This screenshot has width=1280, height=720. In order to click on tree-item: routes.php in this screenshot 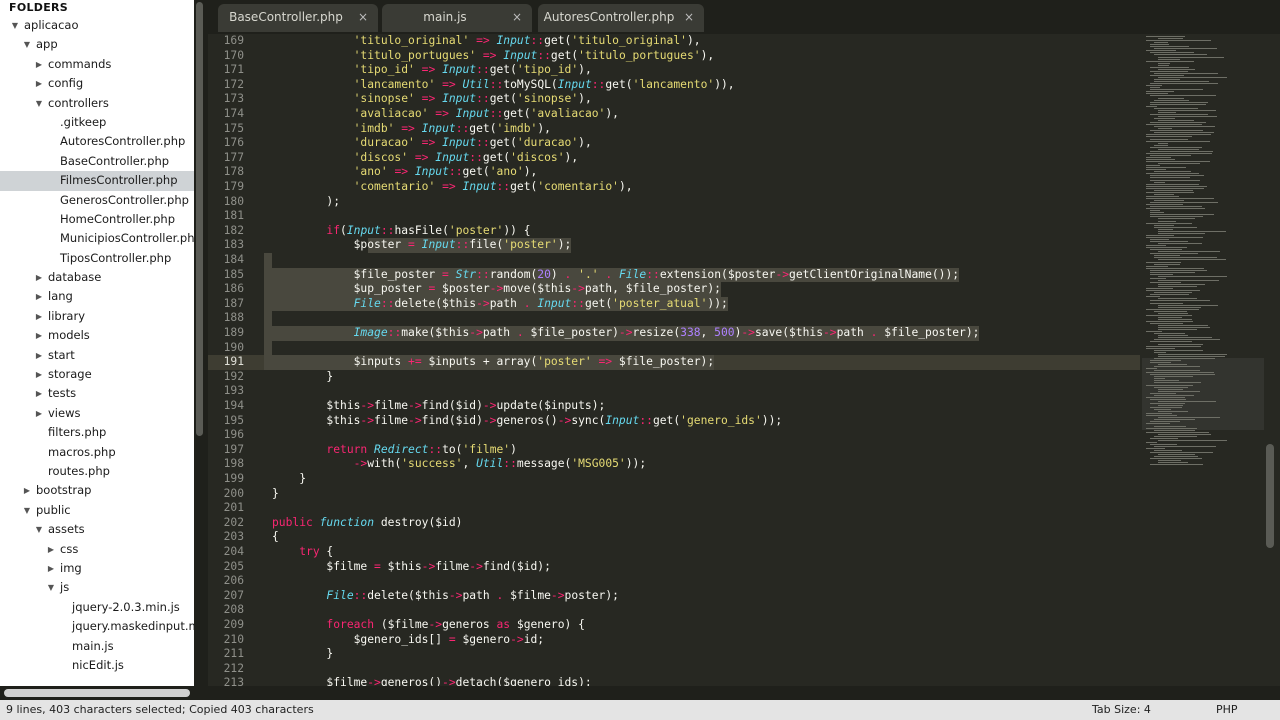, I will do `click(97, 471)`.